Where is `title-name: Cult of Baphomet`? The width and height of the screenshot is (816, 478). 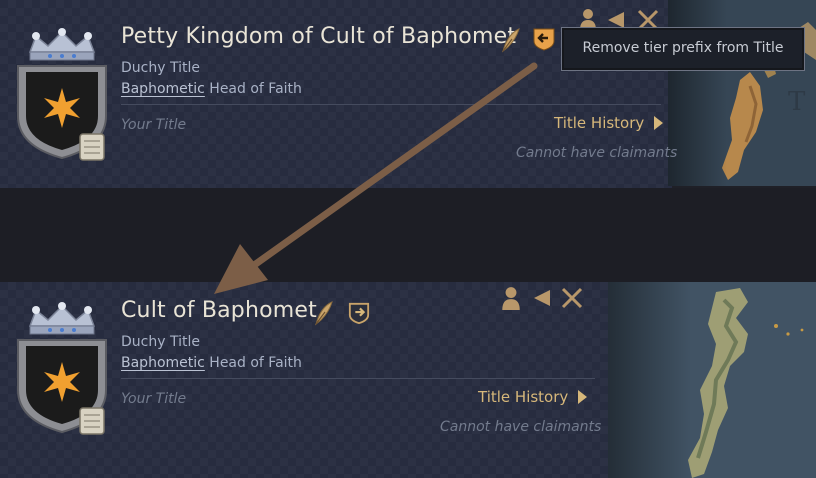 title-name: Cult of Baphomet is located at coordinates (219, 310).